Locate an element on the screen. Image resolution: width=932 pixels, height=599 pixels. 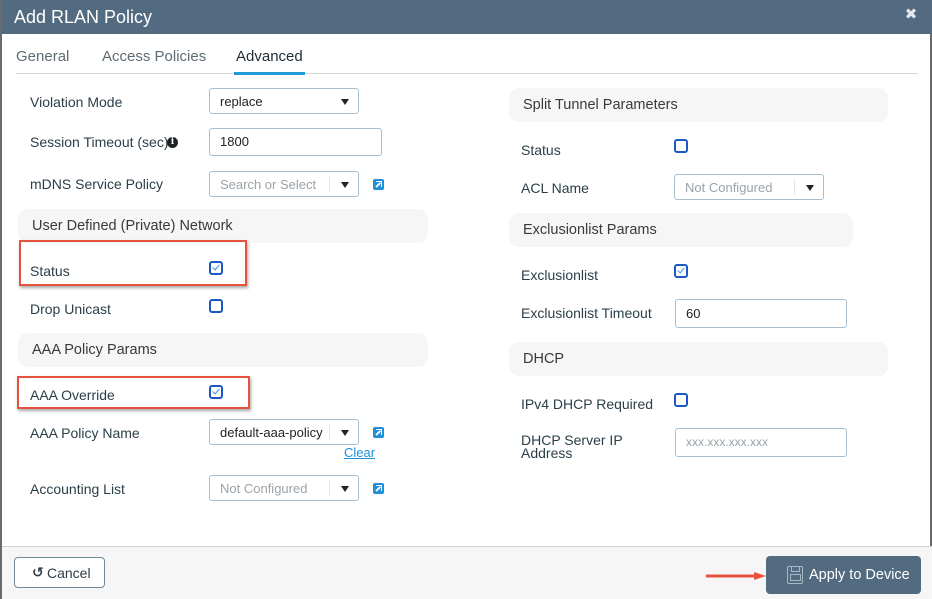
aaa-policy-name-value: default-aaa-policy is located at coordinates (271, 432).